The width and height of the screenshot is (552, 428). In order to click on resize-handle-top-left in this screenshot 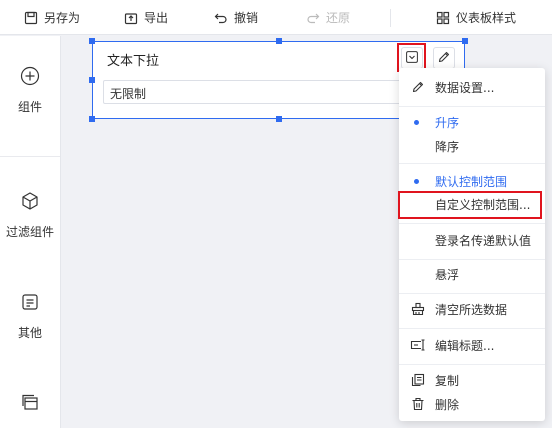, I will do `click(92, 41)`.